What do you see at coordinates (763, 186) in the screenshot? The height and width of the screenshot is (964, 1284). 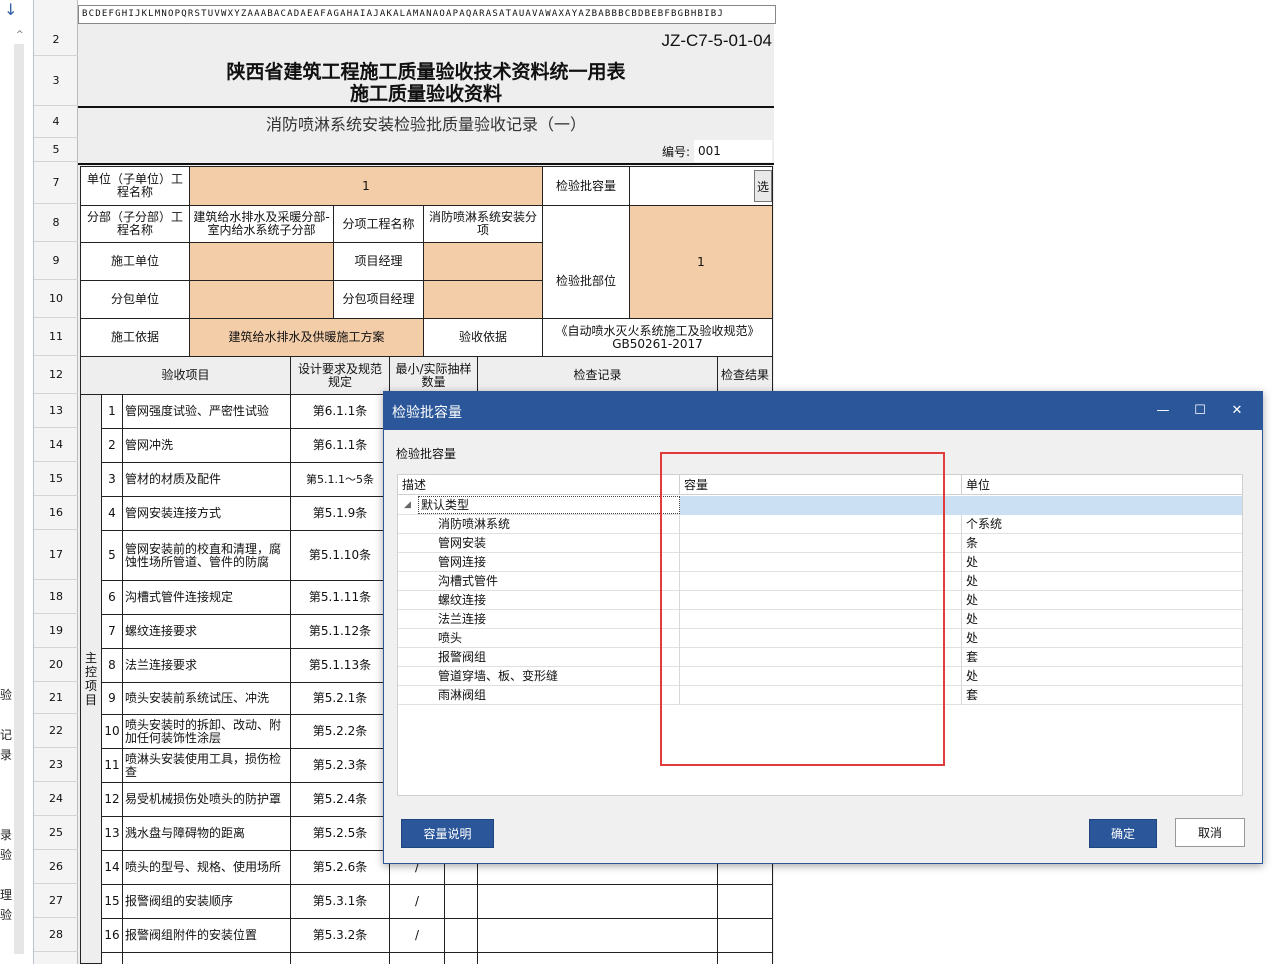 I see `select-button: 选` at bounding box center [763, 186].